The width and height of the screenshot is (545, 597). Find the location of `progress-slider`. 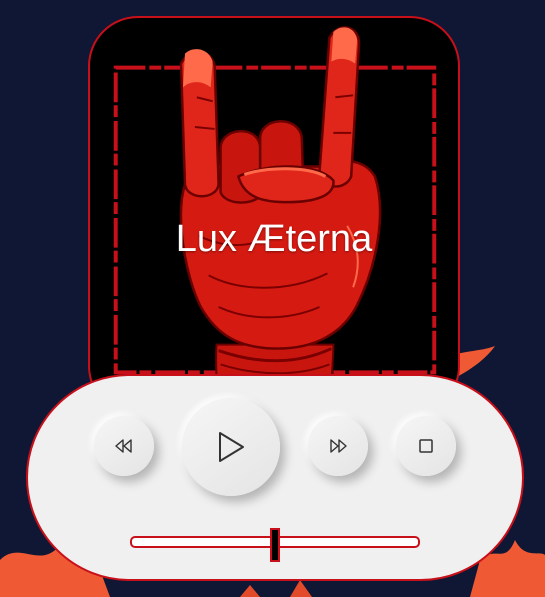

progress-slider is located at coordinates (275, 545).